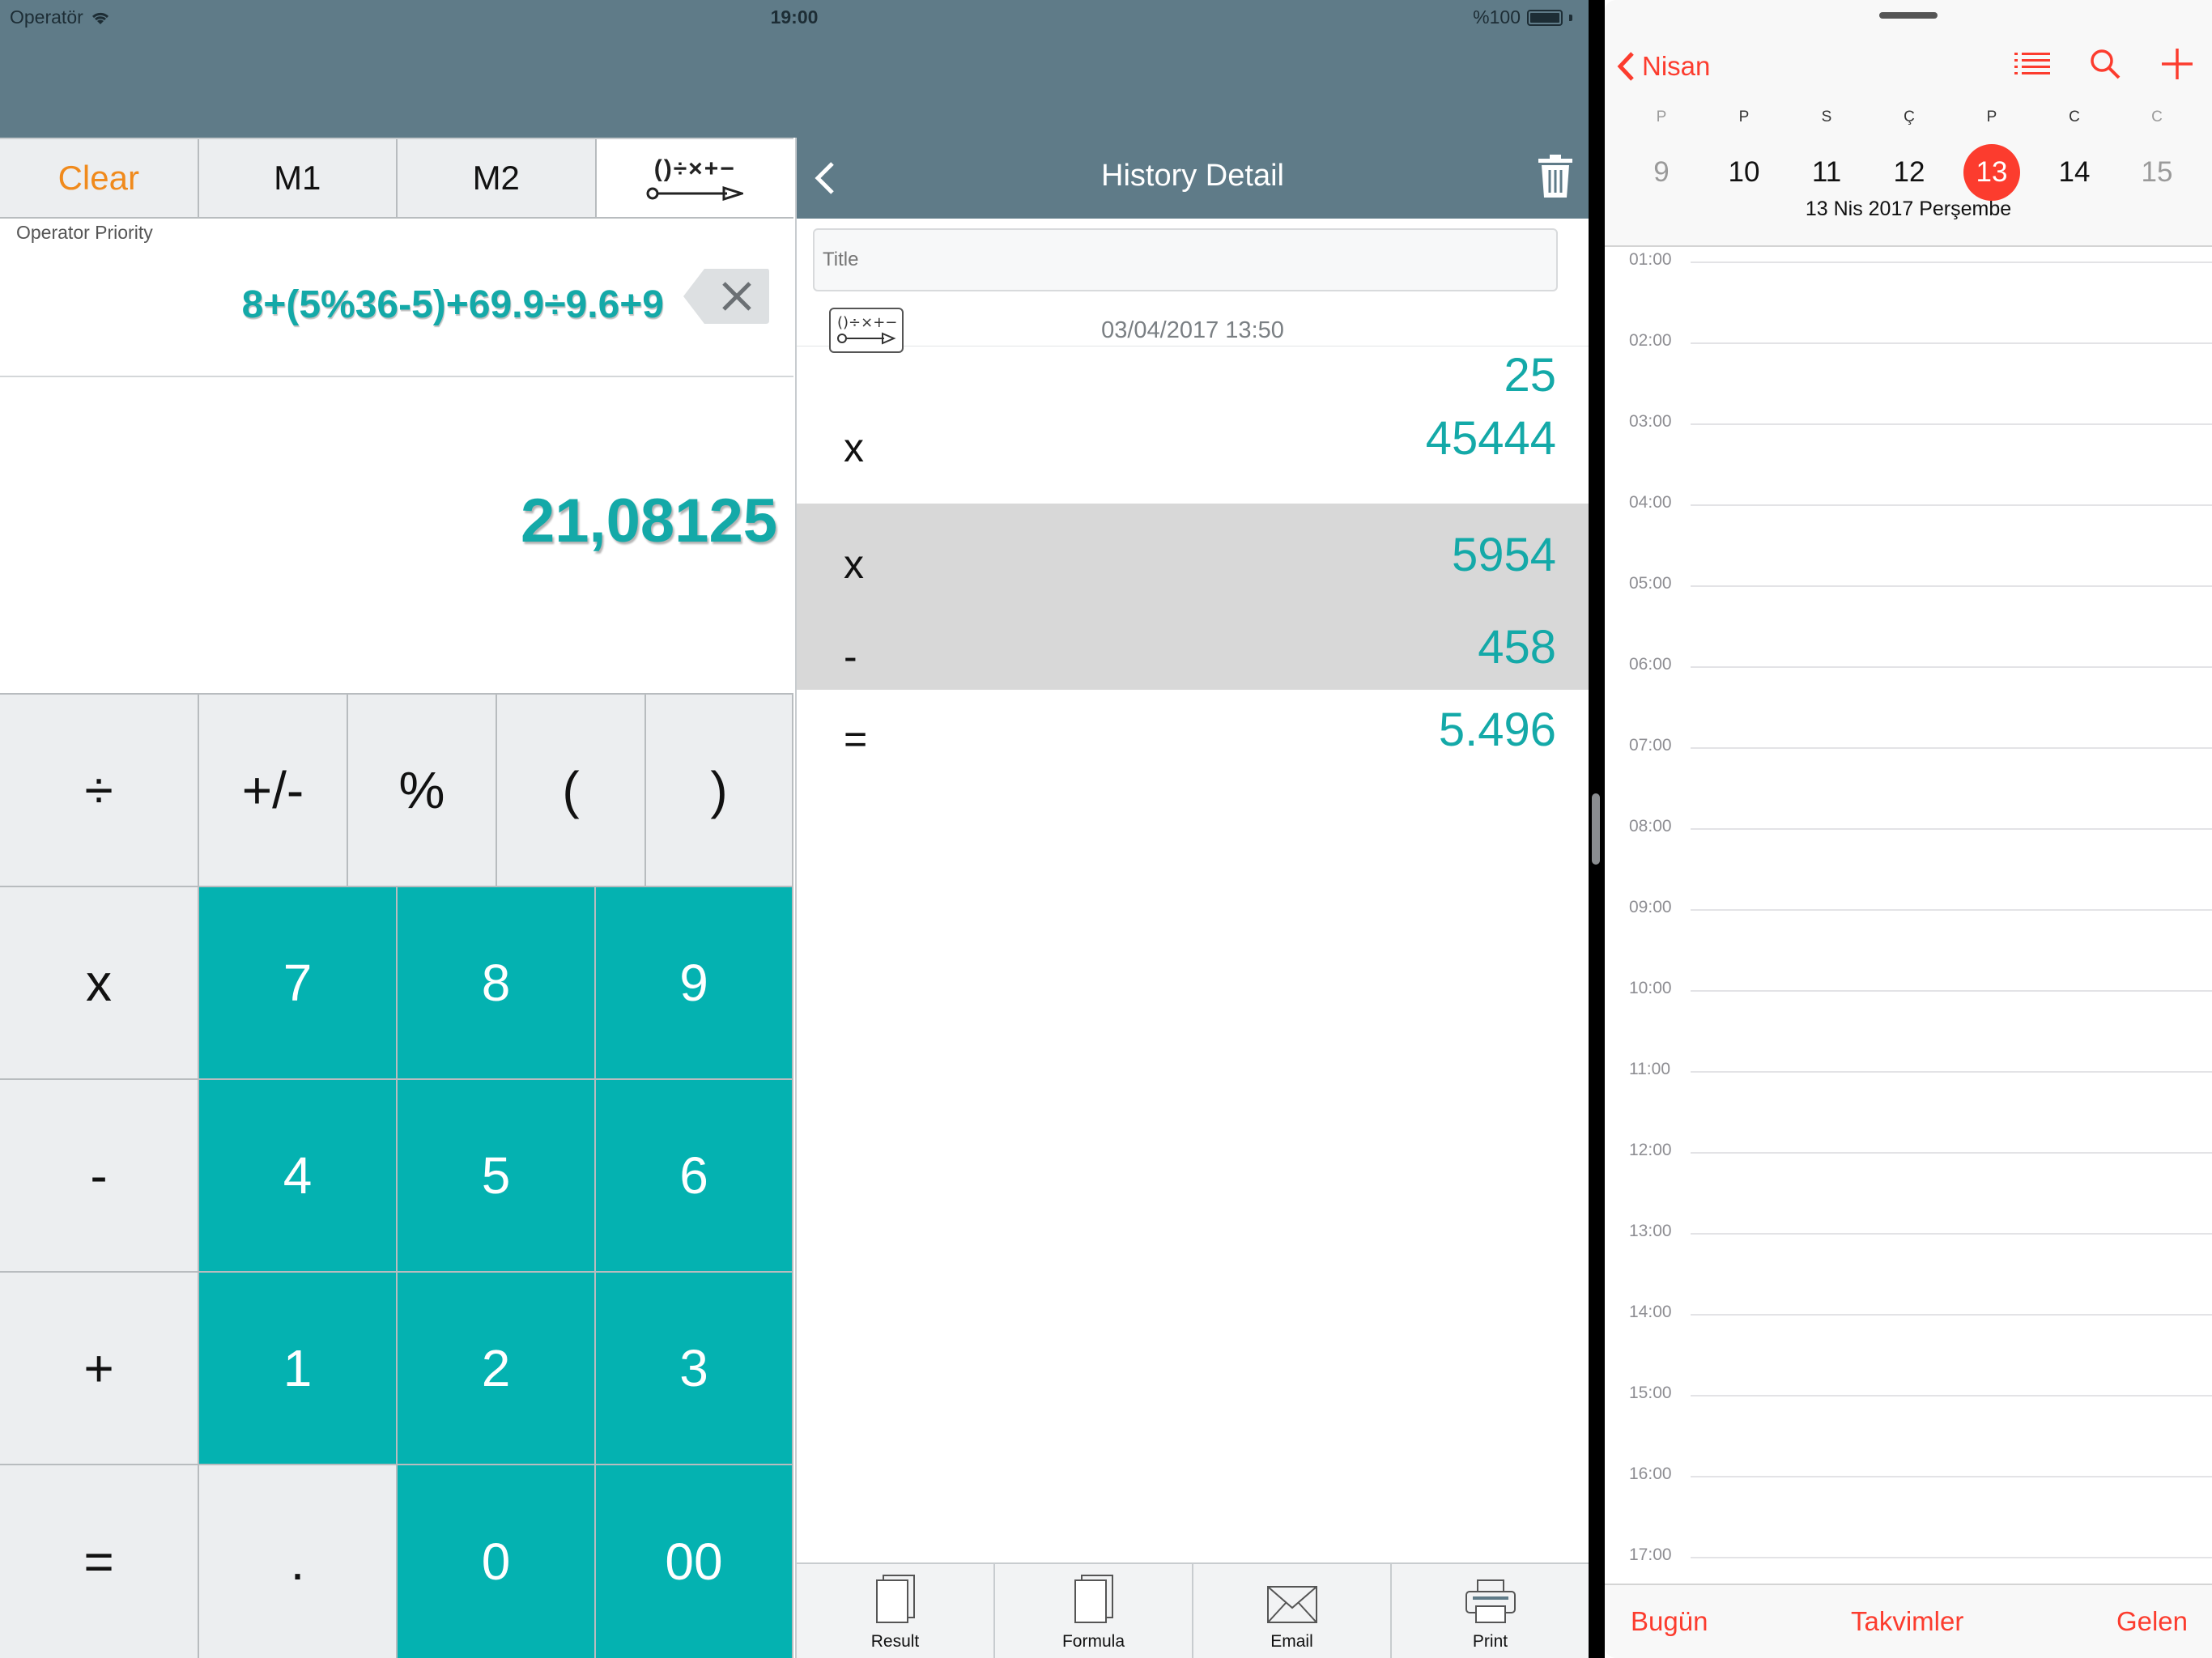 The height and width of the screenshot is (1658, 2212). I want to click on history-row-value: 25, so click(1530, 375).